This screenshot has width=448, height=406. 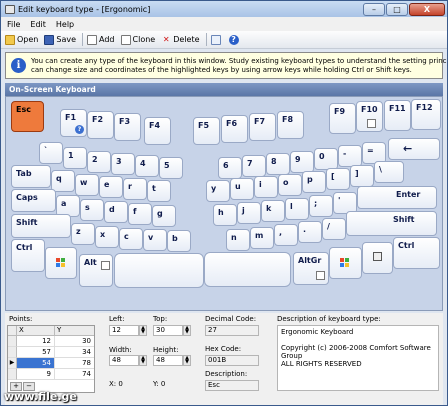 What do you see at coordinates (96, 270) in the screenshot?
I see `key-left-alt: Alt` at bounding box center [96, 270].